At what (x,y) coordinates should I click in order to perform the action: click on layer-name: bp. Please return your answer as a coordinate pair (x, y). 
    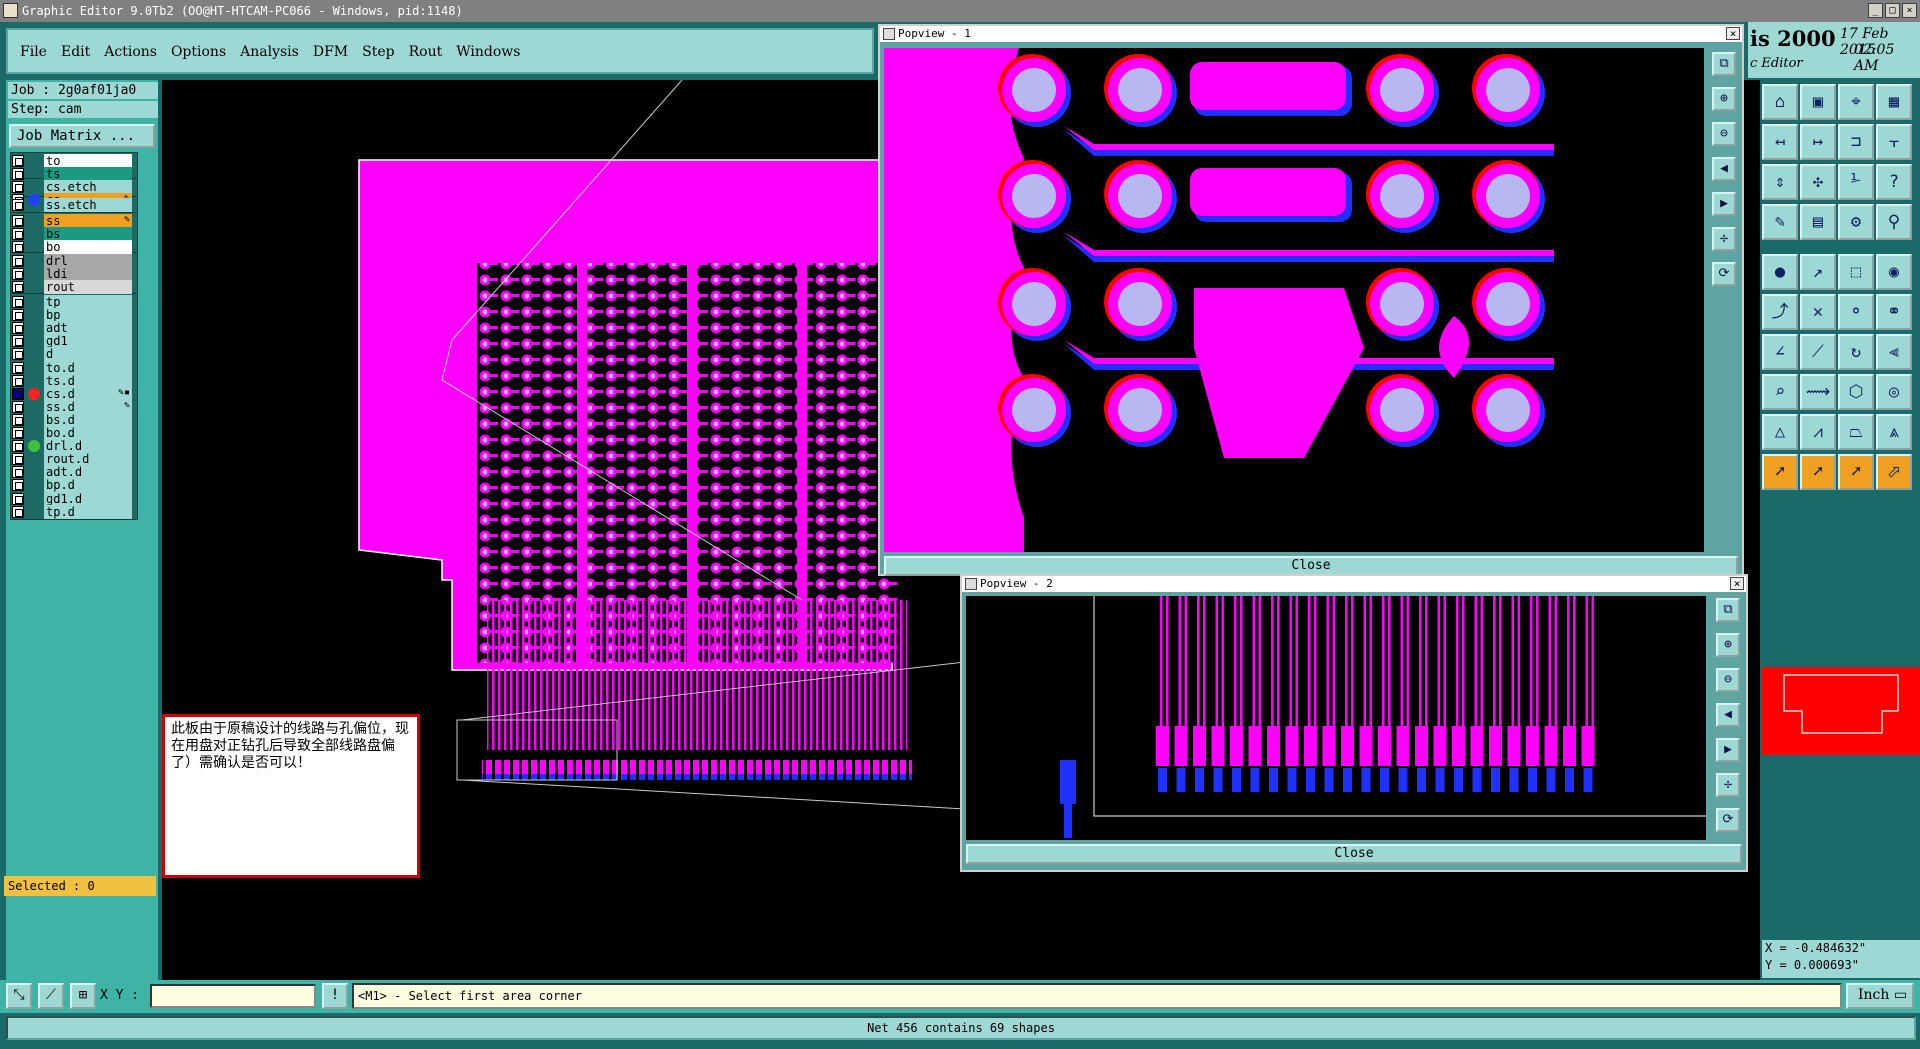
    Looking at the image, I should click on (88, 315).